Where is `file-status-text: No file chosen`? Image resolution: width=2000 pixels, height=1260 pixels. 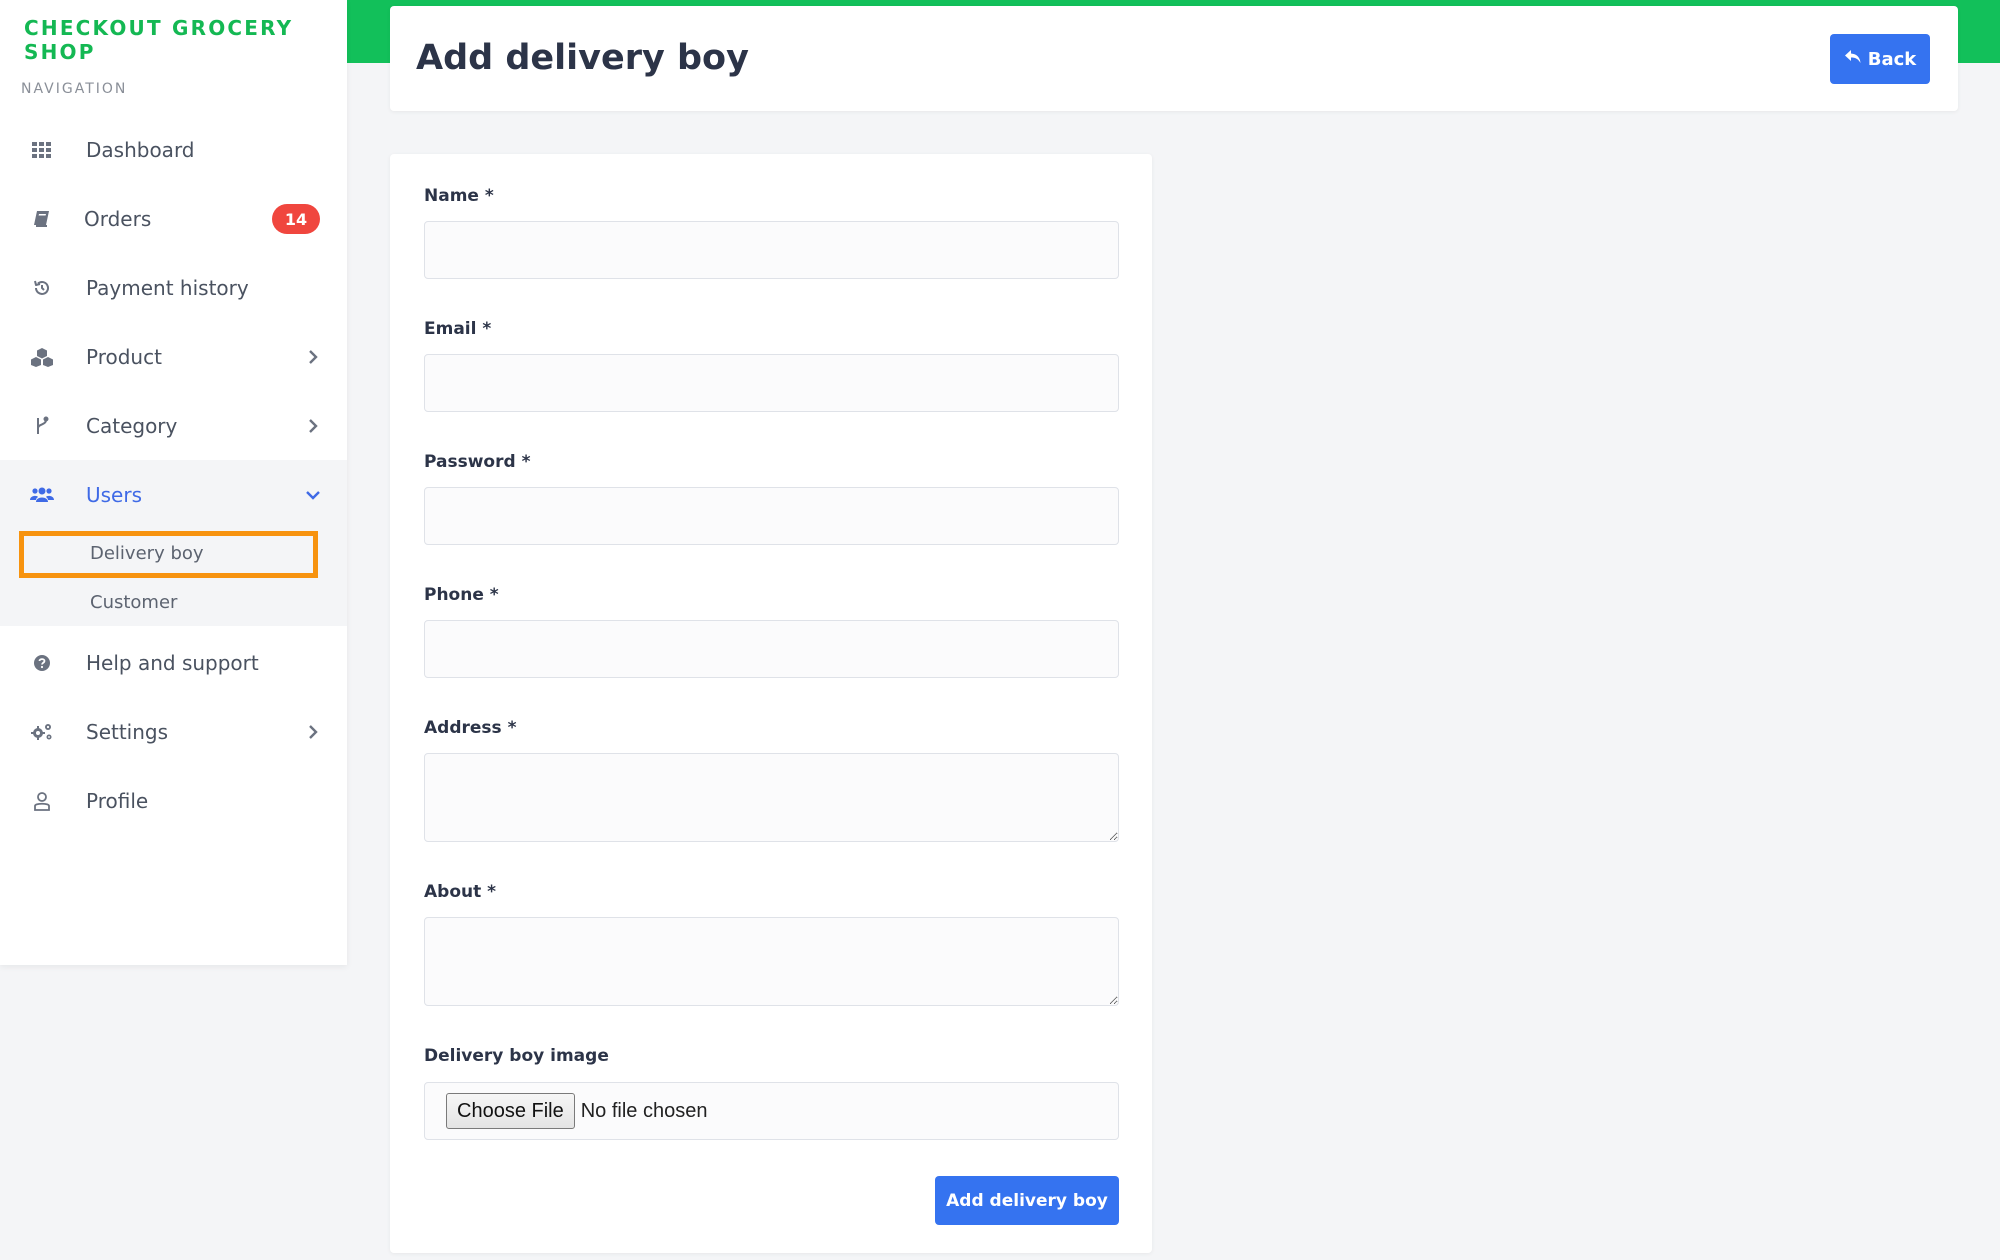 file-status-text: No file chosen is located at coordinates (644, 1110).